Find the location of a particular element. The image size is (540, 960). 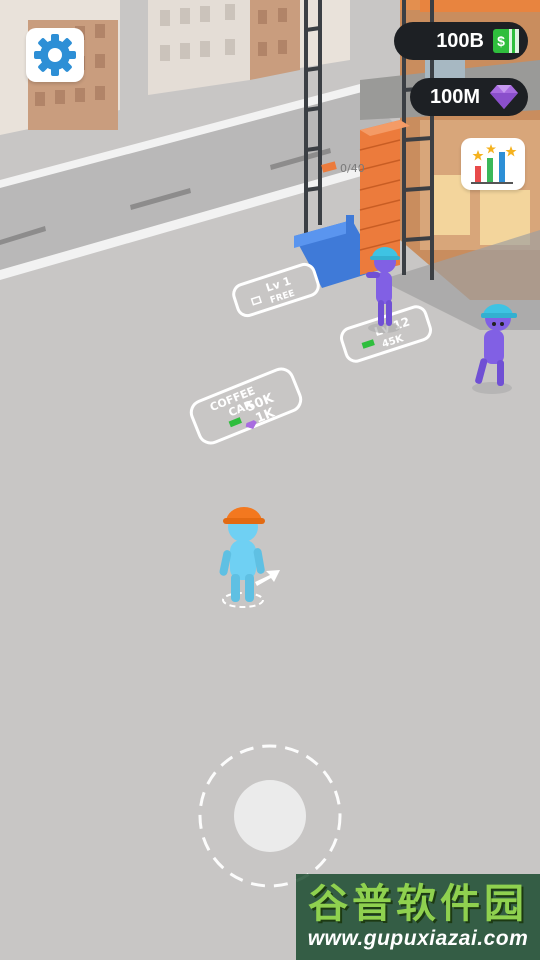

diamond-icon is located at coordinates (504, 97).